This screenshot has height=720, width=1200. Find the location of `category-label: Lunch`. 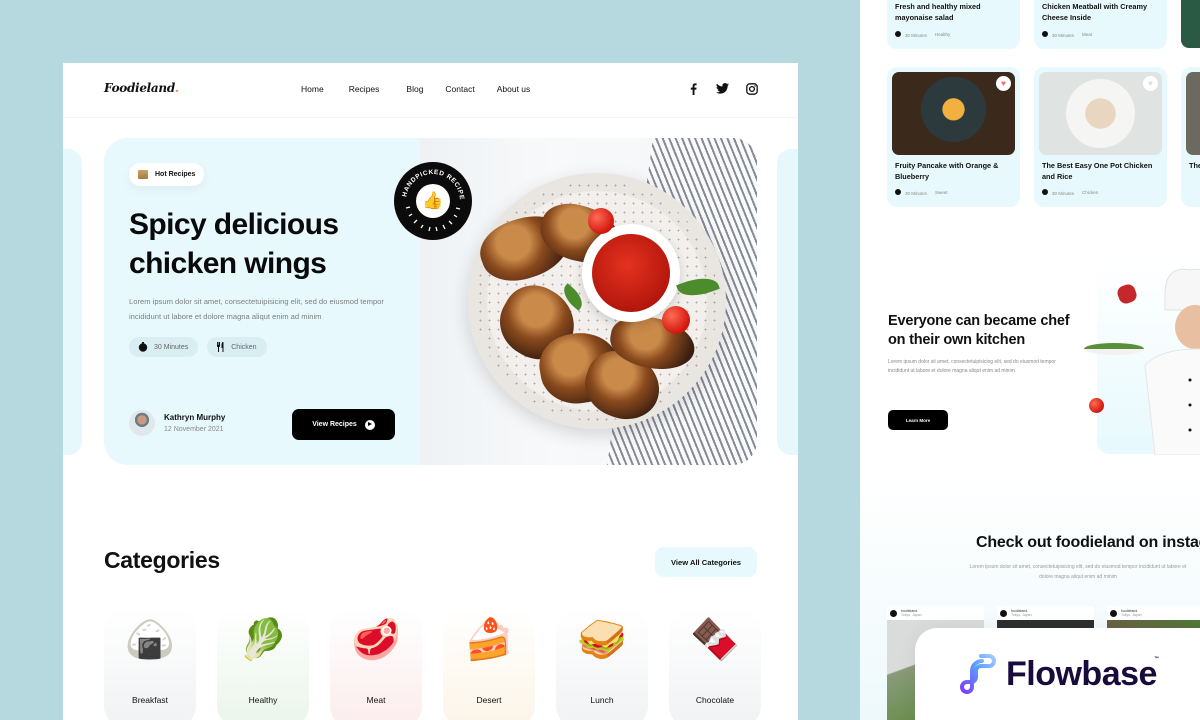

category-label: Lunch is located at coordinates (602, 700).